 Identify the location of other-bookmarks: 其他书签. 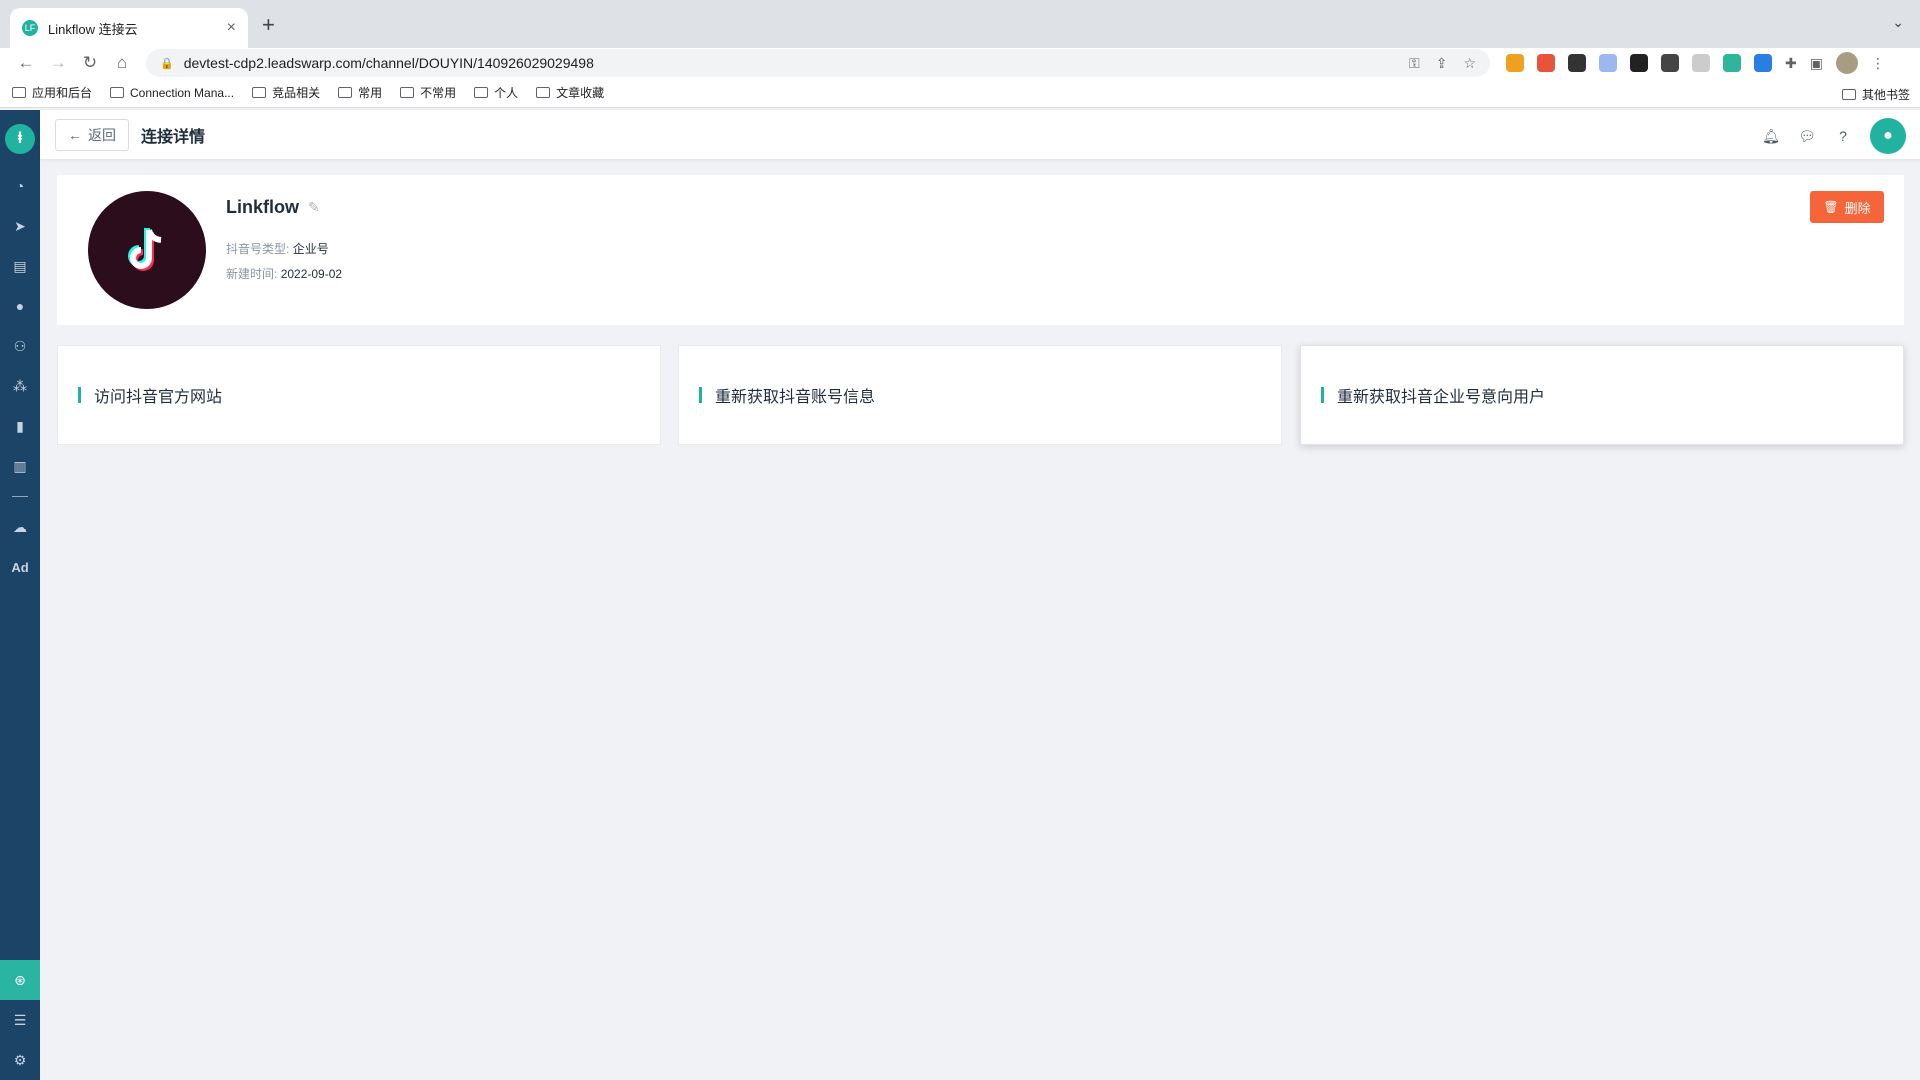
(1875, 94).